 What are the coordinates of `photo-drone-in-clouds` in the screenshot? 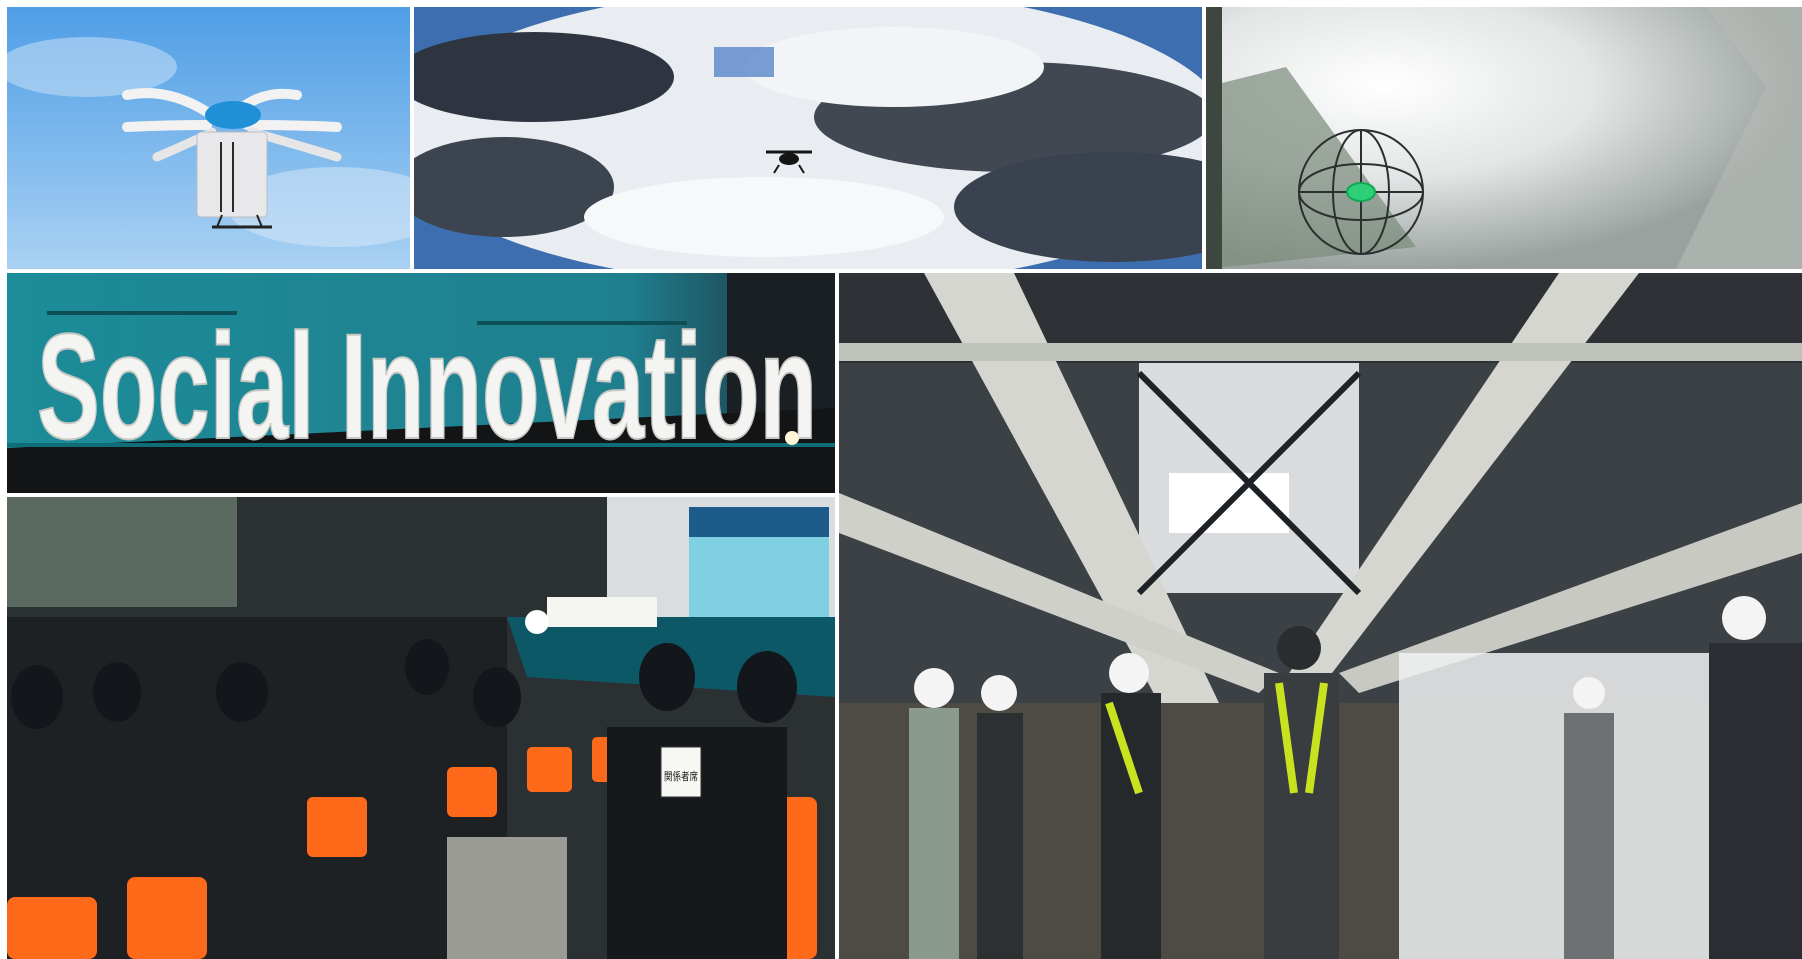 It's located at (808, 138).